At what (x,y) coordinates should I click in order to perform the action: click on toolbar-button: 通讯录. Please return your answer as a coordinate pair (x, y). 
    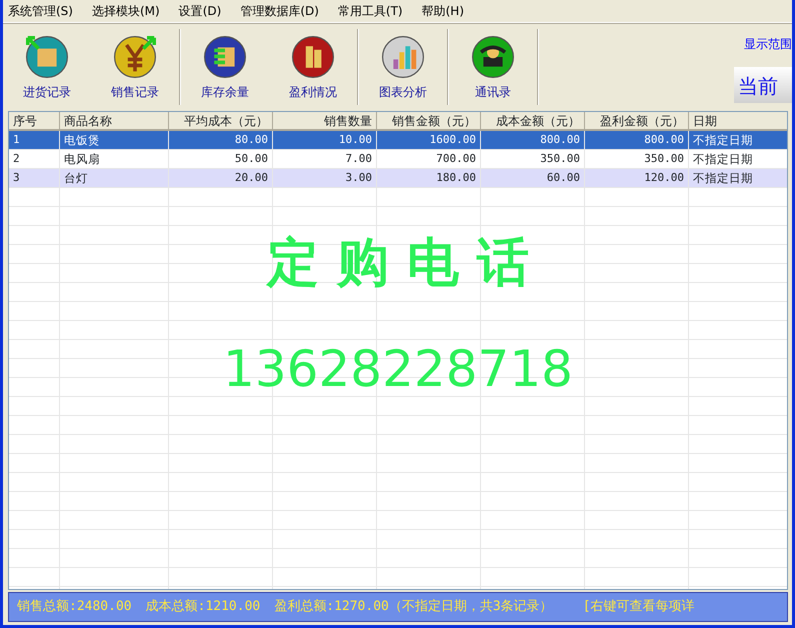
    Looking at the image, I should click on (493, 67).